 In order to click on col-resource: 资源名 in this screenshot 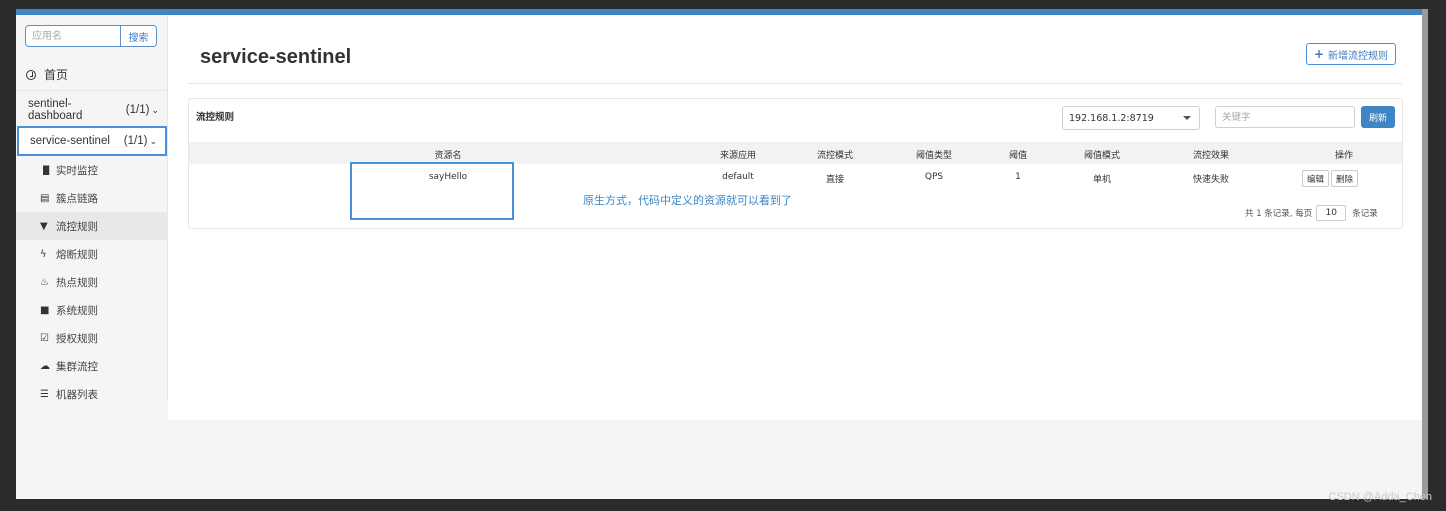, I will do `click(448, 156)`.